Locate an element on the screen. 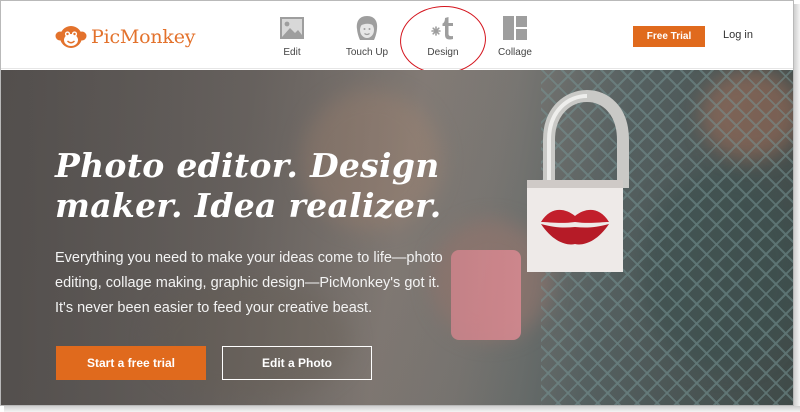 Image resolution: width=800 pixels, height=412 pixels. nav-collage-label: Collage is located at coordinates (515, 52).